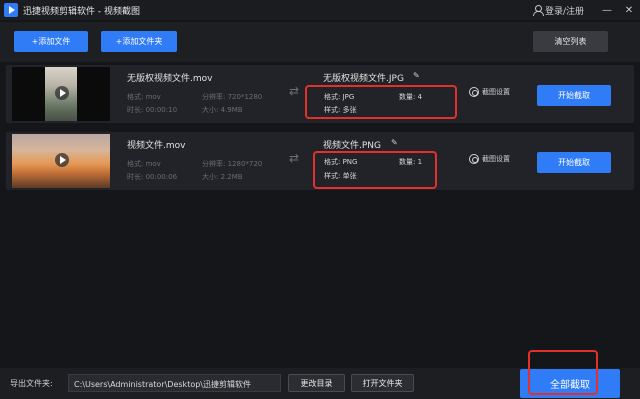 The width and height of the screenshot is (640, 399). I want to click on highlight-box-capture-all, so click(563, 372).